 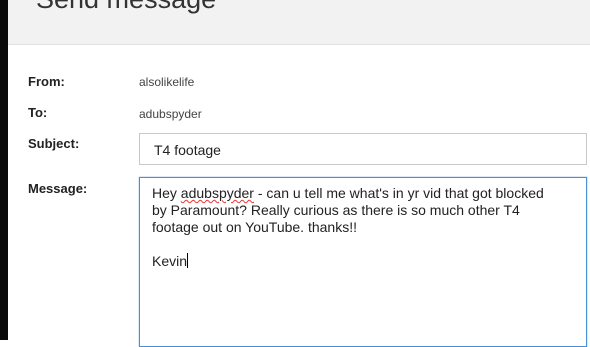 I want to click on message-line3: footage out on YouTube. thanks!!, so click(x=254, y=227).